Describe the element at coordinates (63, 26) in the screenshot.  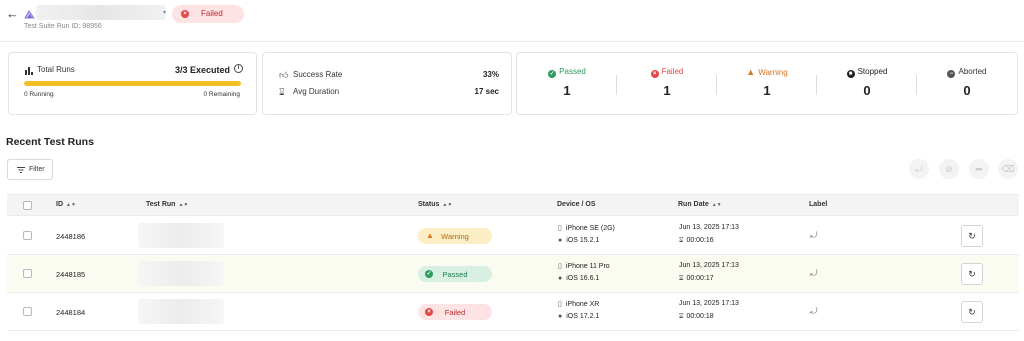
I see `suite-run-id: Test Suite Run ID: 98956` at that location.